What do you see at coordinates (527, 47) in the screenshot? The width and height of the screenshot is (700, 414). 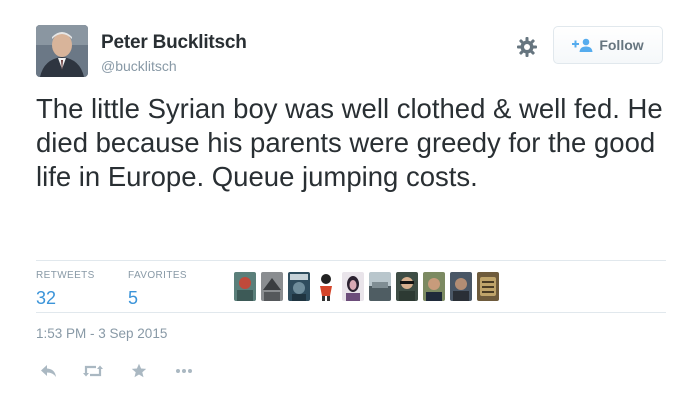 I see `gear-icon` at bounding box center [527, 47].